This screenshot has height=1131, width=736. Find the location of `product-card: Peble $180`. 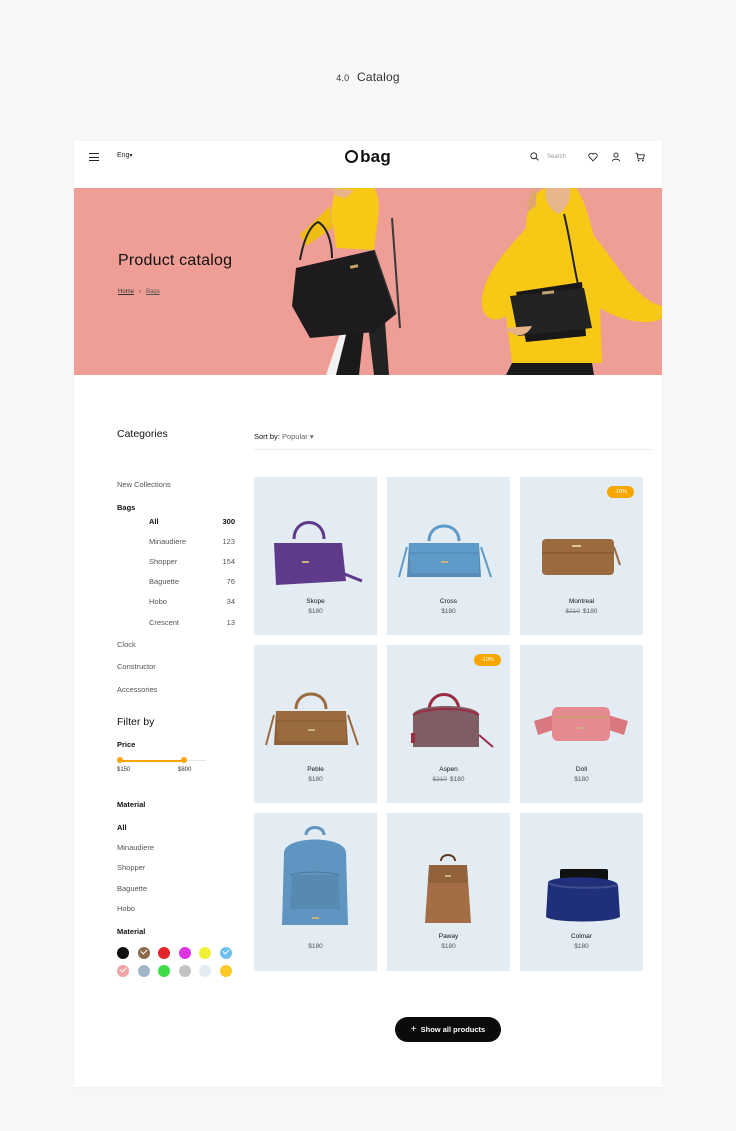

product-card: Peble $180 is located at coordinates (315, 724).